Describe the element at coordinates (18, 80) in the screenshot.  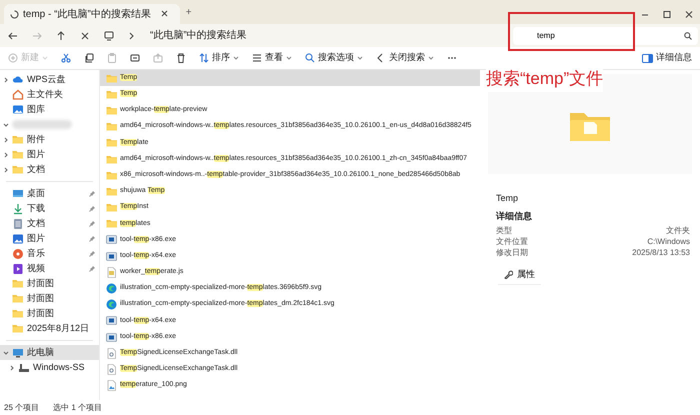
I see `cloud-icon` at that location.